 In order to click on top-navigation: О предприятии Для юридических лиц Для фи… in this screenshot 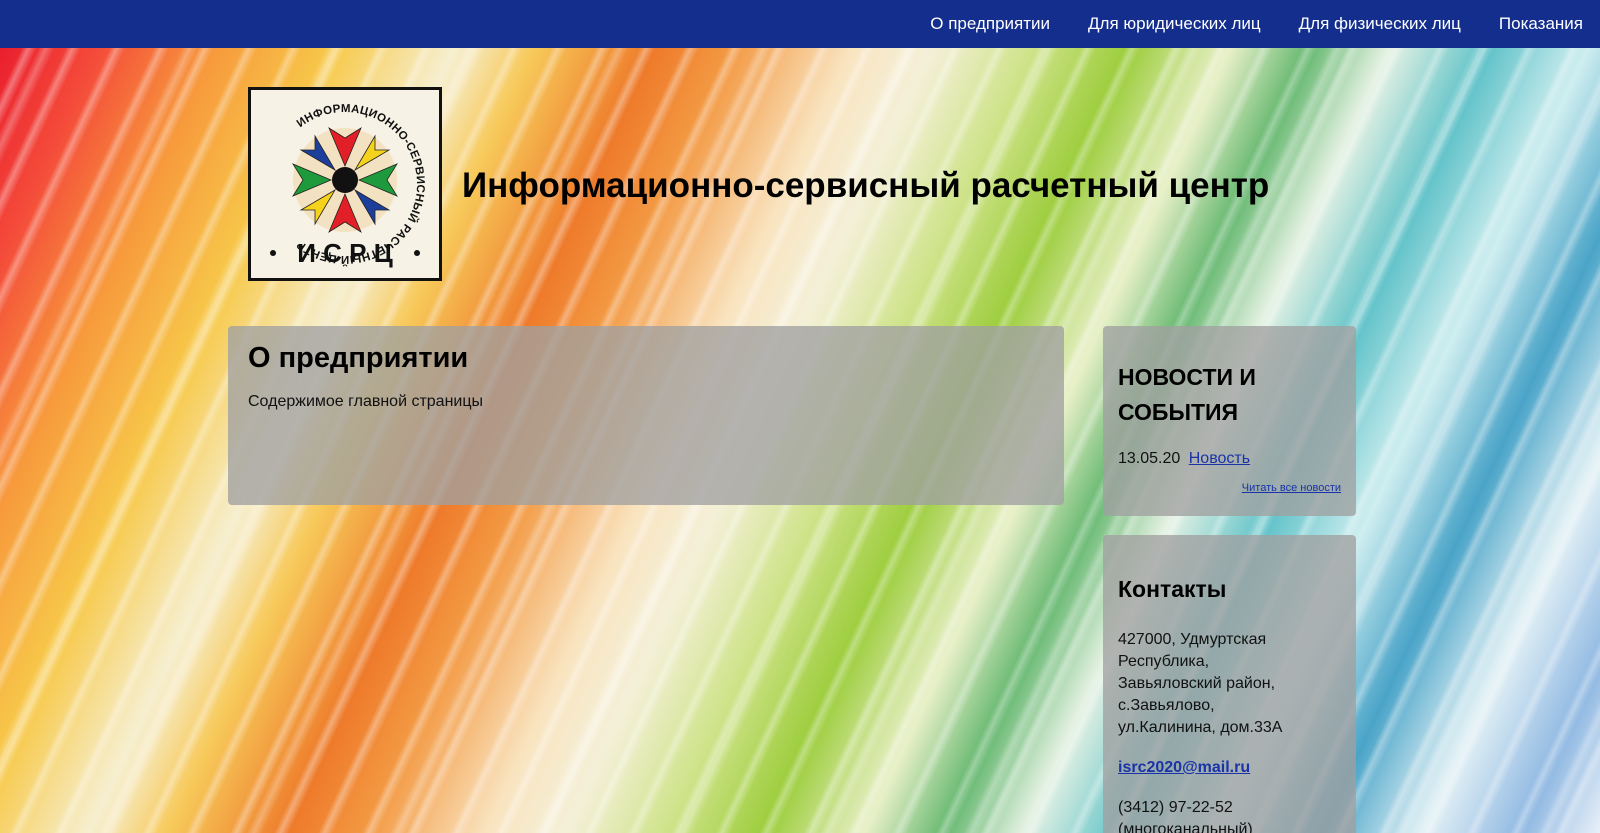, I will do `click(800, 24)`.